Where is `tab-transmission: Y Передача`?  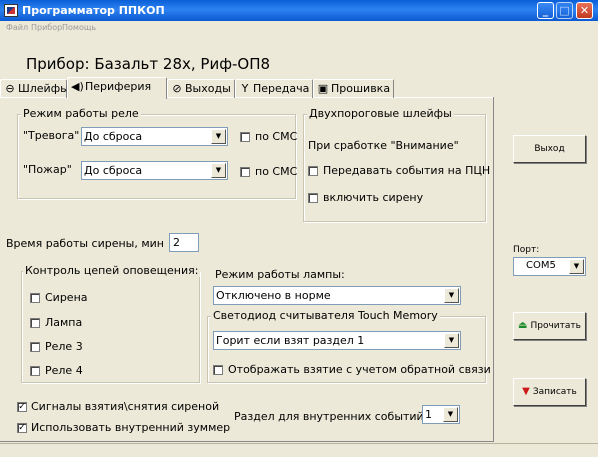
tab-transmission: Y Передача is located at coordinates (274, 88).